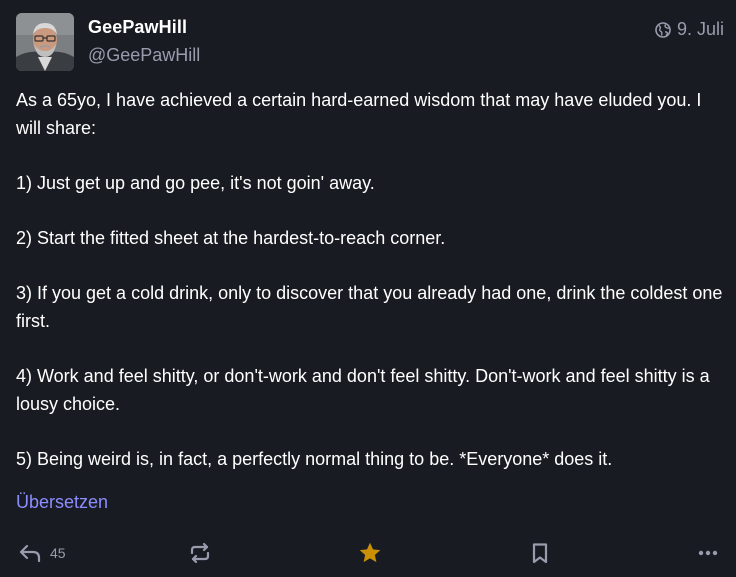  Describe the element at coordinates (144, 55) in the screenshot. I see `author-handle: @GeePawHill` at that location.